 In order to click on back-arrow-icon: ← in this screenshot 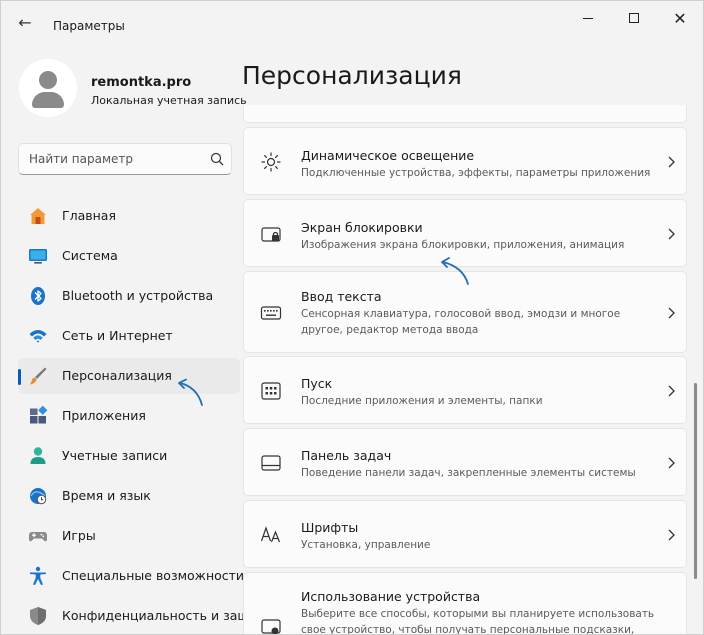, I will do `click(25, 22)`.